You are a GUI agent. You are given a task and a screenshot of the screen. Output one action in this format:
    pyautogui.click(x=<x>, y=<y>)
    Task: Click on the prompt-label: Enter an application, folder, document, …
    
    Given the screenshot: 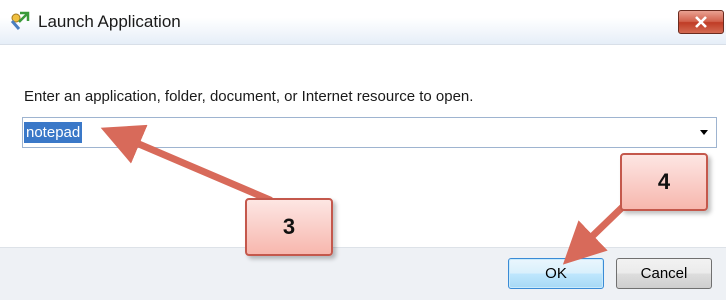 What is the action you would take?
    pyautogui.click(x=249, y=96)
    